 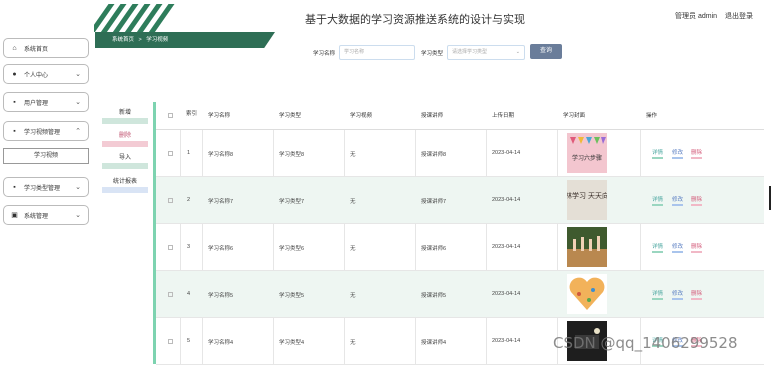 What do you see at coordinates (42, 188) in the screenshot?
I see `sidebar-item-label: 学习类型管理` at bounding box center [42, 188].